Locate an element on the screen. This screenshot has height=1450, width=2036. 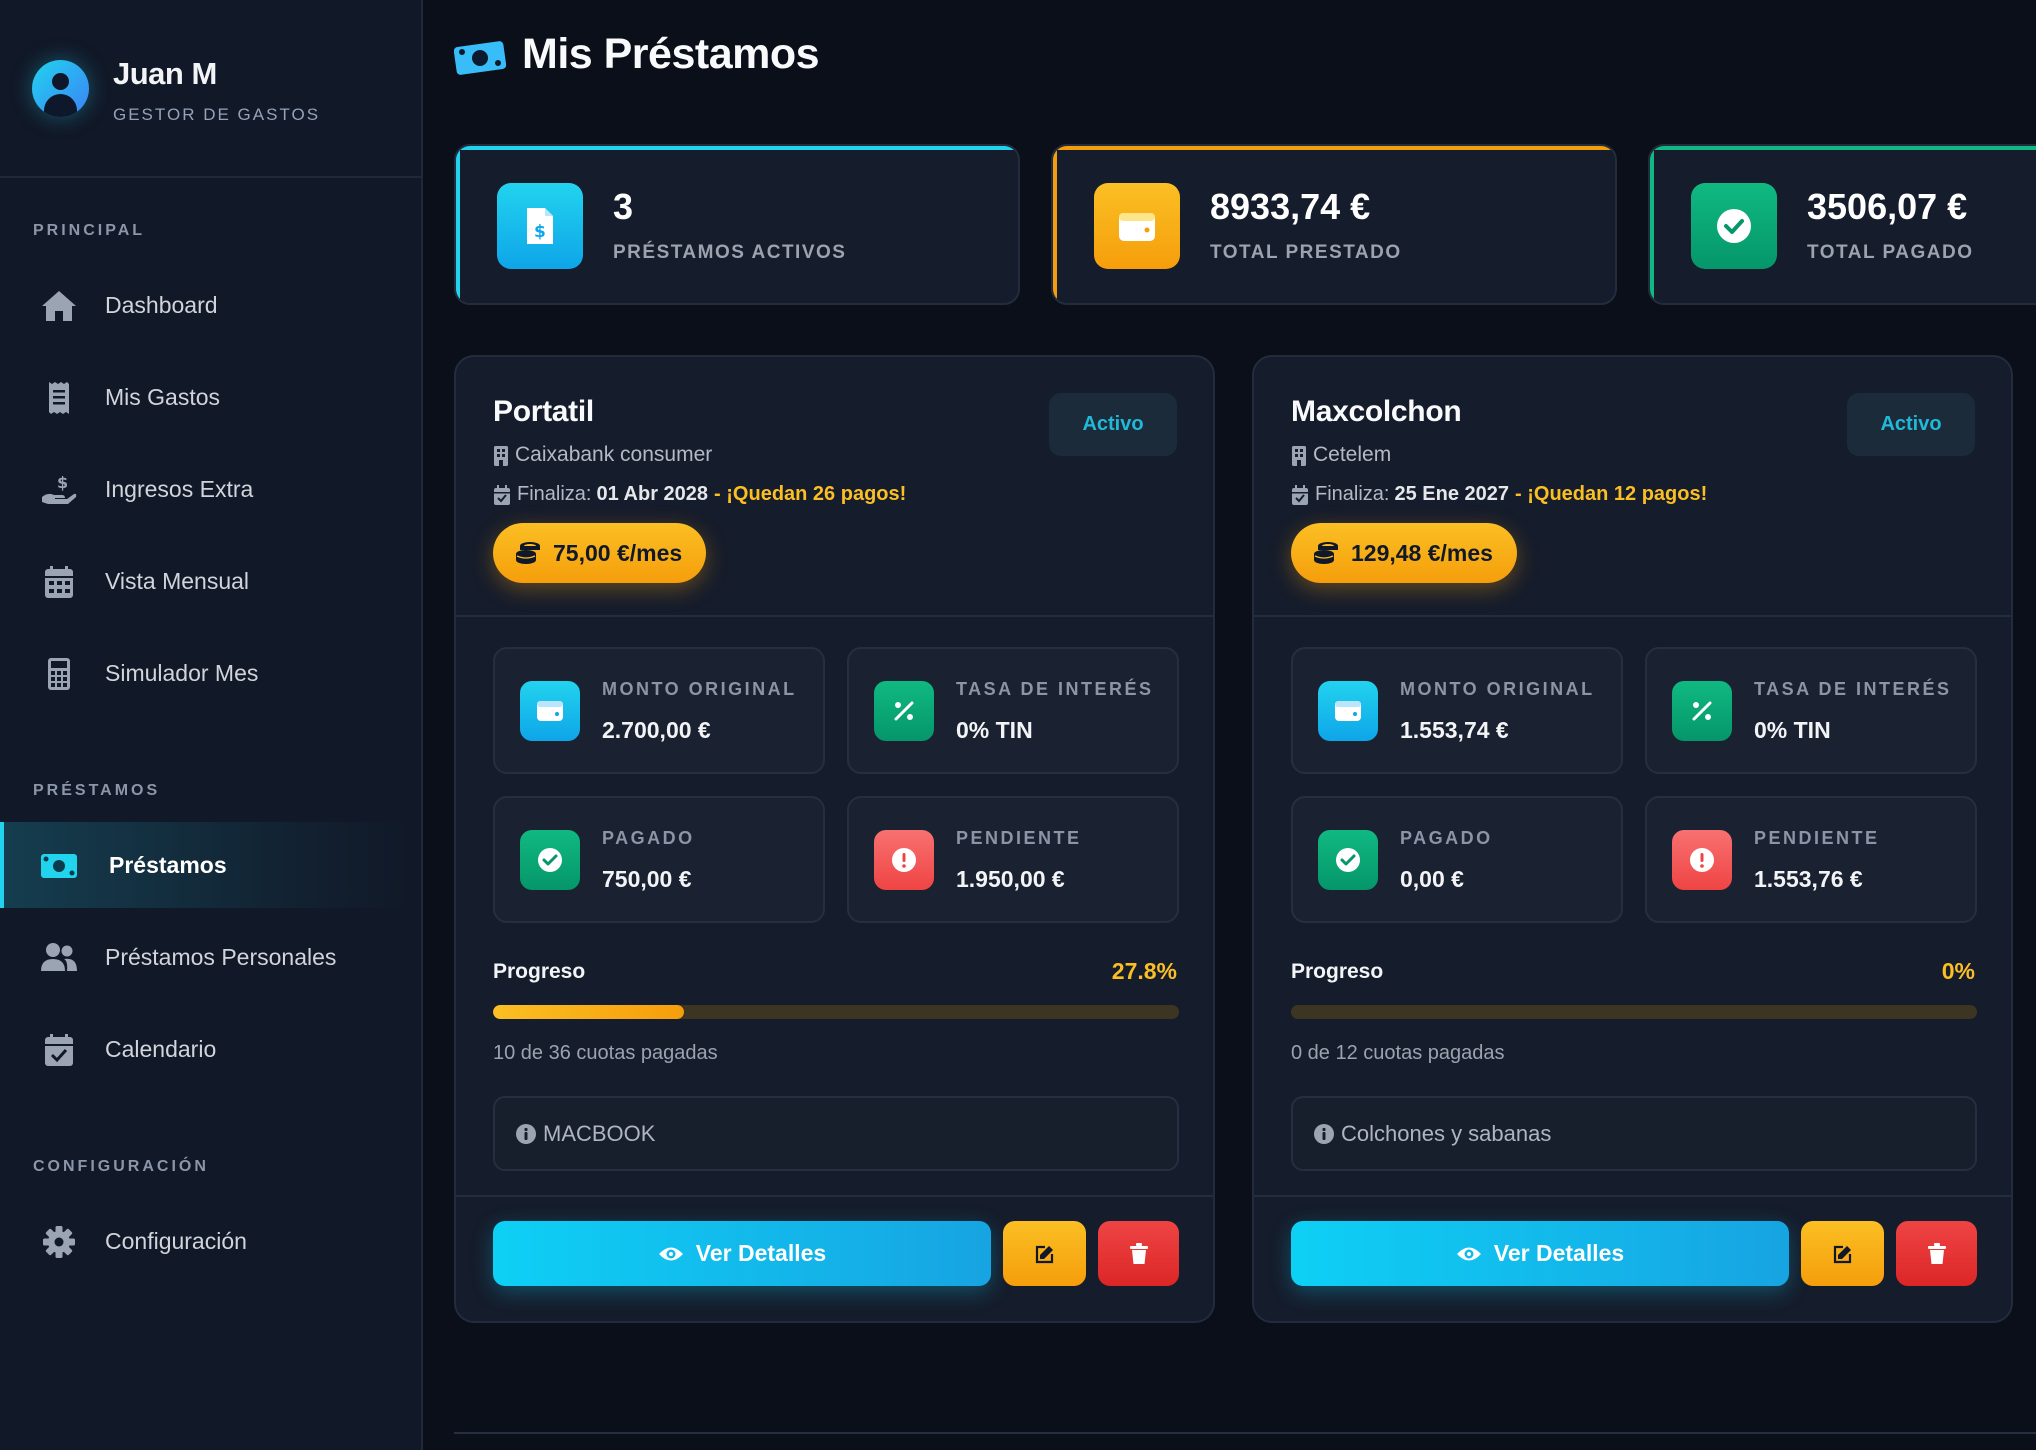
sidebar-item-simulador-mes: Simulador Mes is located at coordinates (210, 673).